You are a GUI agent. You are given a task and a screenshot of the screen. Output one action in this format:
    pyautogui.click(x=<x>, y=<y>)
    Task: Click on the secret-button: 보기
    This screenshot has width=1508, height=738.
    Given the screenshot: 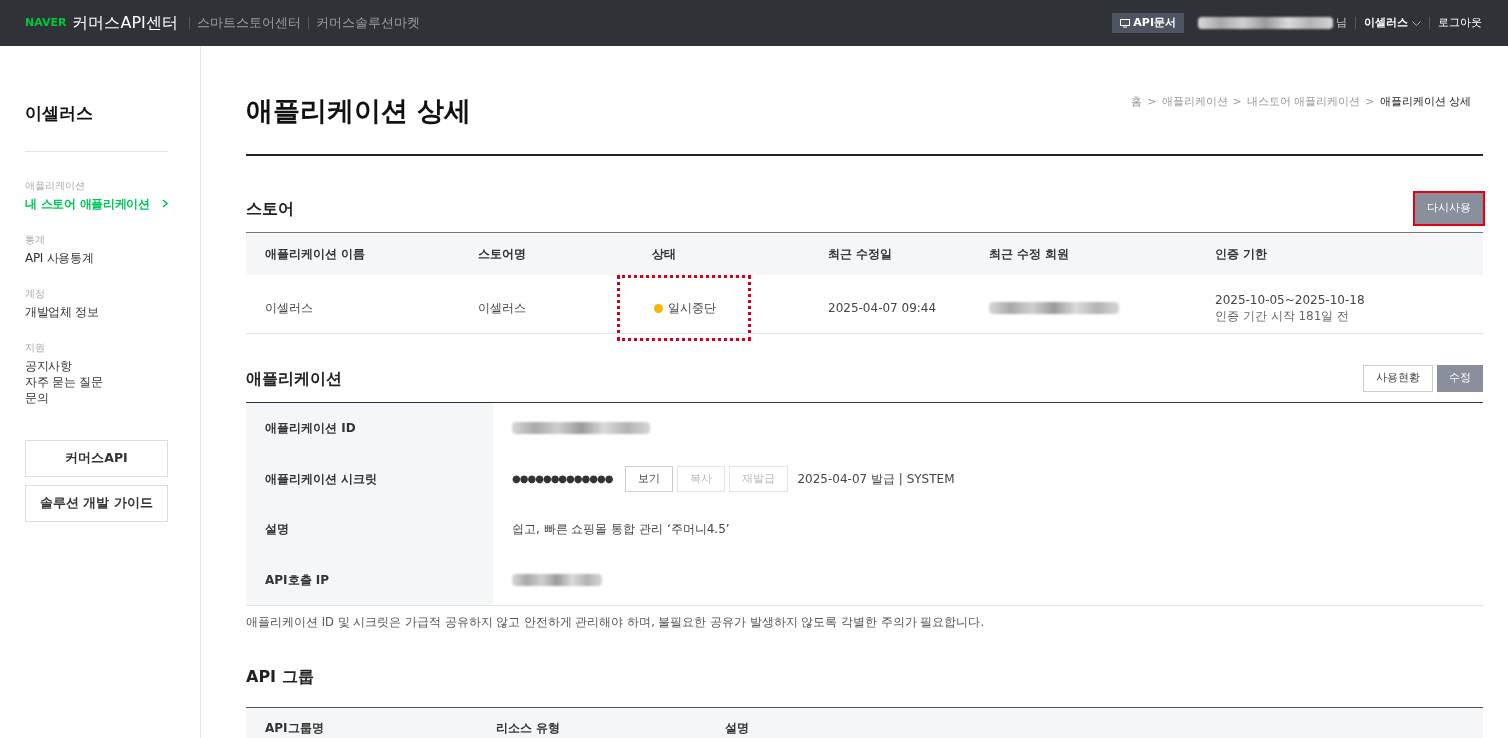 What is the action you would take?
    pyautogui.click(x=649, y=478)
    